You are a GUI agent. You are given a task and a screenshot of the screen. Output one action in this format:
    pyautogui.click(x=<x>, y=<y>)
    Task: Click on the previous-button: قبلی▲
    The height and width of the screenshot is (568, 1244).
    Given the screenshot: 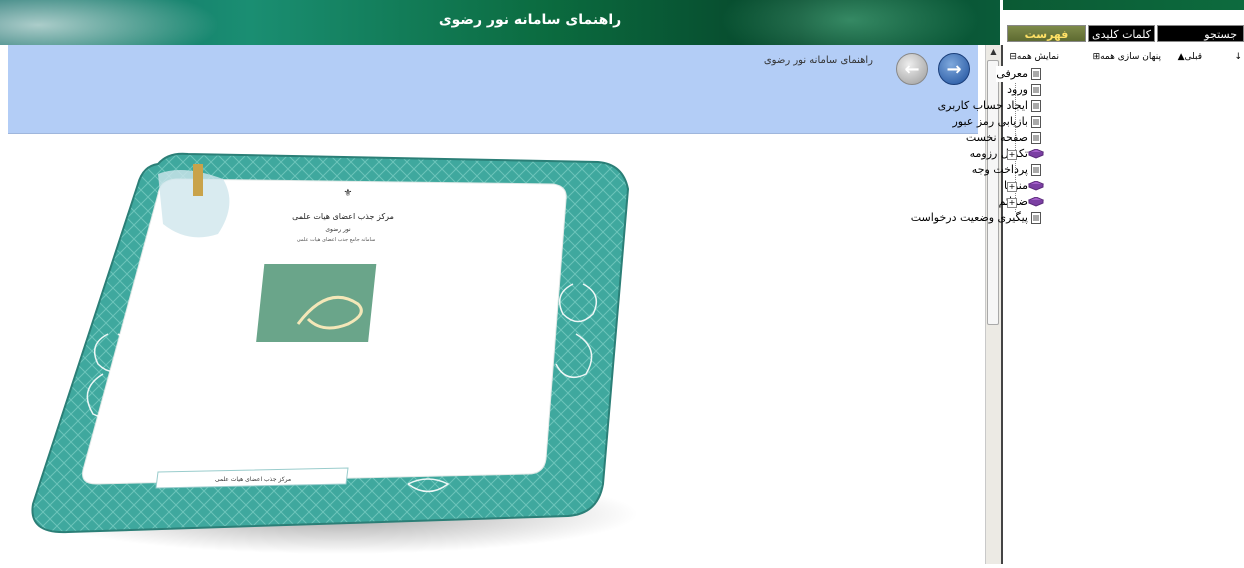 What is the action you would take?
    pyautogui.click(x=1190, y=57)
    